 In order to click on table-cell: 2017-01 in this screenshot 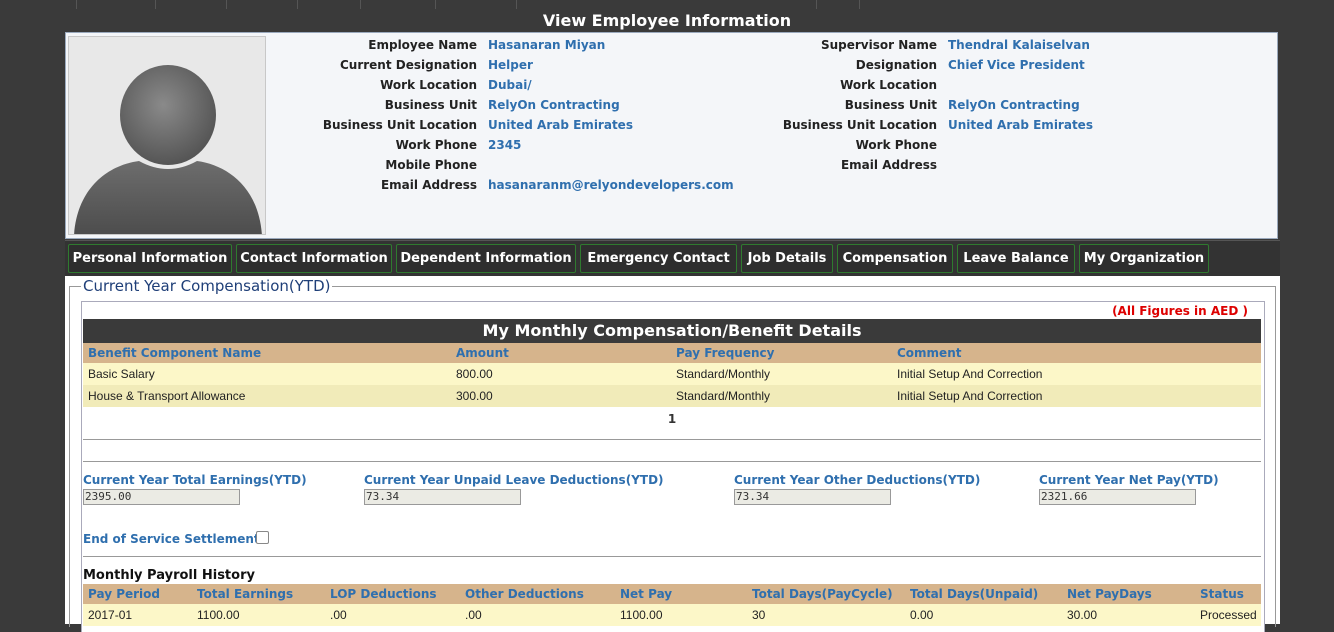, I will do `click(110, 615)`.